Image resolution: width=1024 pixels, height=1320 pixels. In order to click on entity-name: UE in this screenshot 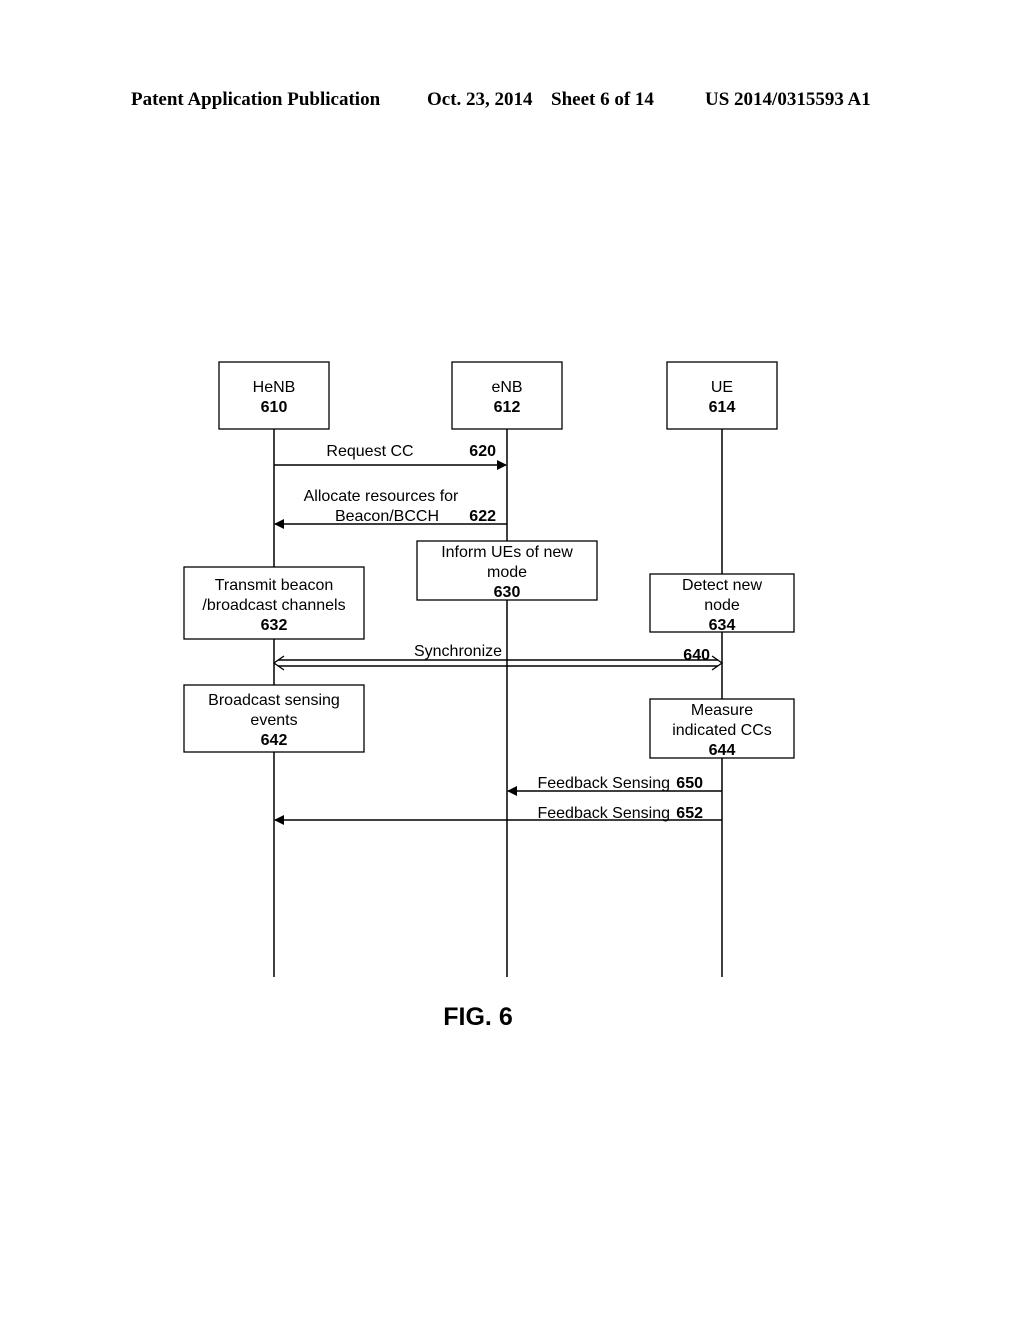, I will do `click(722, 387)`.